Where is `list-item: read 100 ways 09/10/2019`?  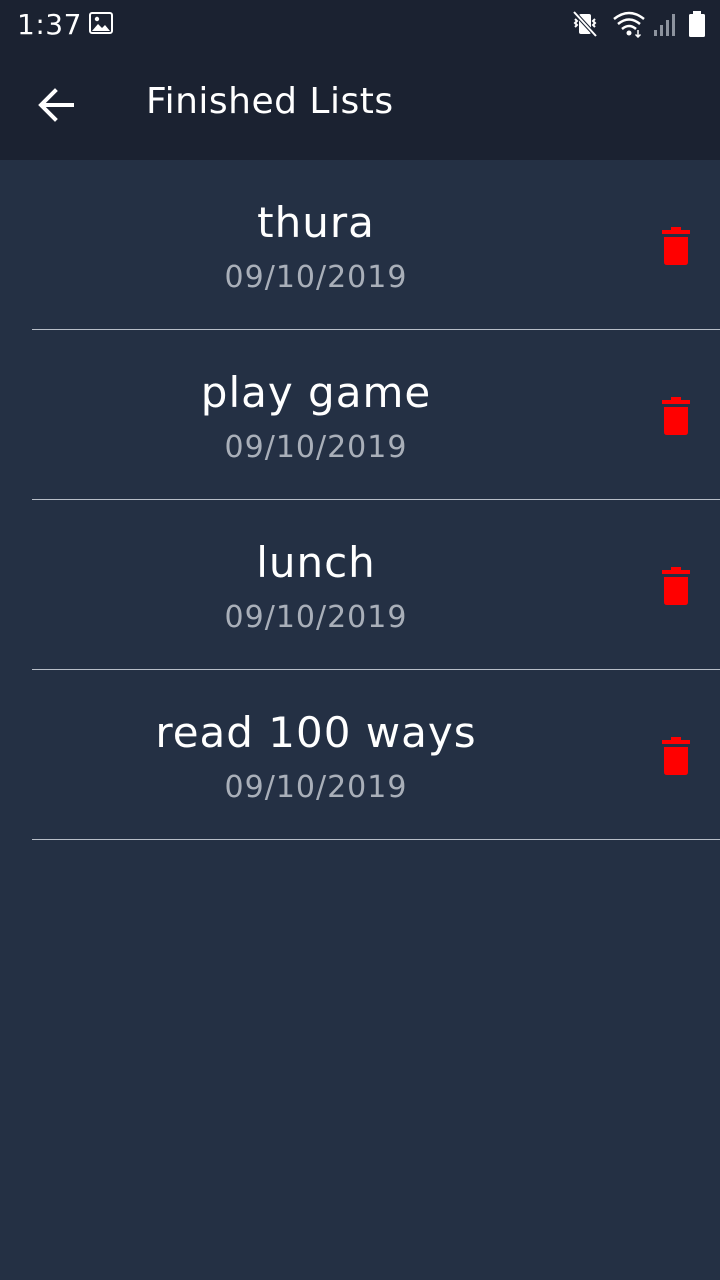
list-item: read 100 ways 09/10/2019 is located at coordinates (360, 755).